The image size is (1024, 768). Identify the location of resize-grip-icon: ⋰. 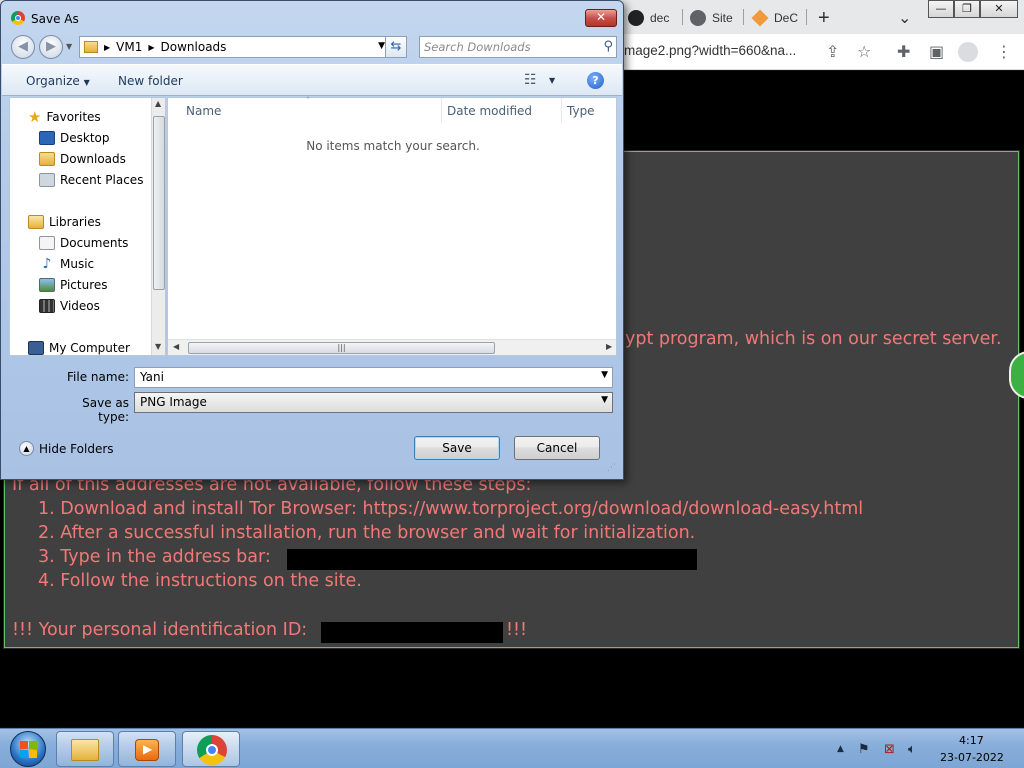
(611, 468).